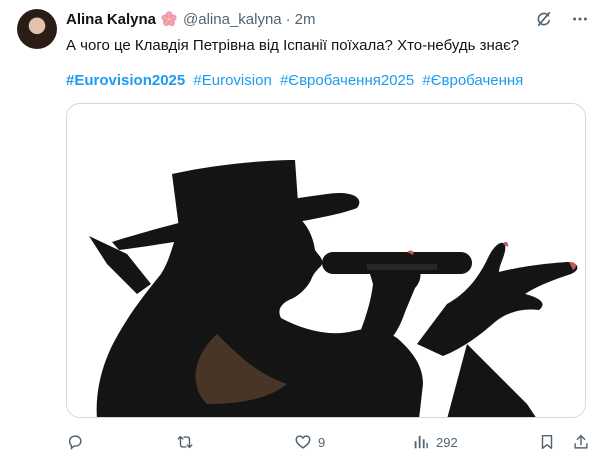  I want to click on like-count: 9, so click(322, 442).